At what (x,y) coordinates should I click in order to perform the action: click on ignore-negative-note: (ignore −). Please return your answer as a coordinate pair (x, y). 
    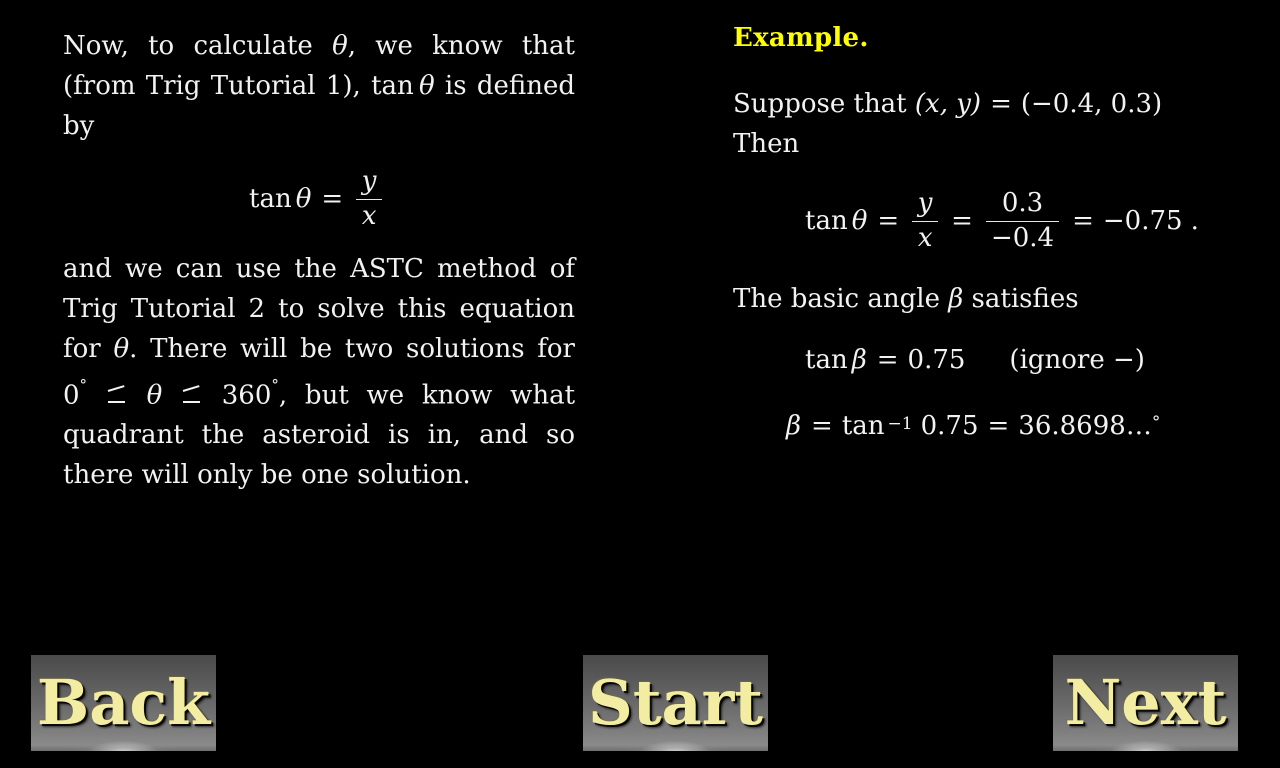
    Looking at the image, I should click on (1077, 359).